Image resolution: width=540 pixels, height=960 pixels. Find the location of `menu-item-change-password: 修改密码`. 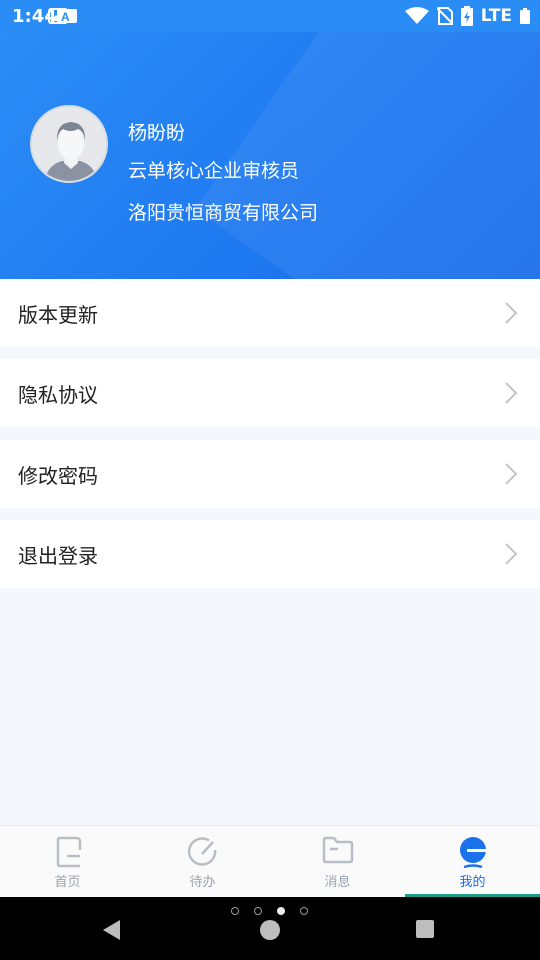

menu-item-change-password: 修改密码 is located at coordinates (270, 474).